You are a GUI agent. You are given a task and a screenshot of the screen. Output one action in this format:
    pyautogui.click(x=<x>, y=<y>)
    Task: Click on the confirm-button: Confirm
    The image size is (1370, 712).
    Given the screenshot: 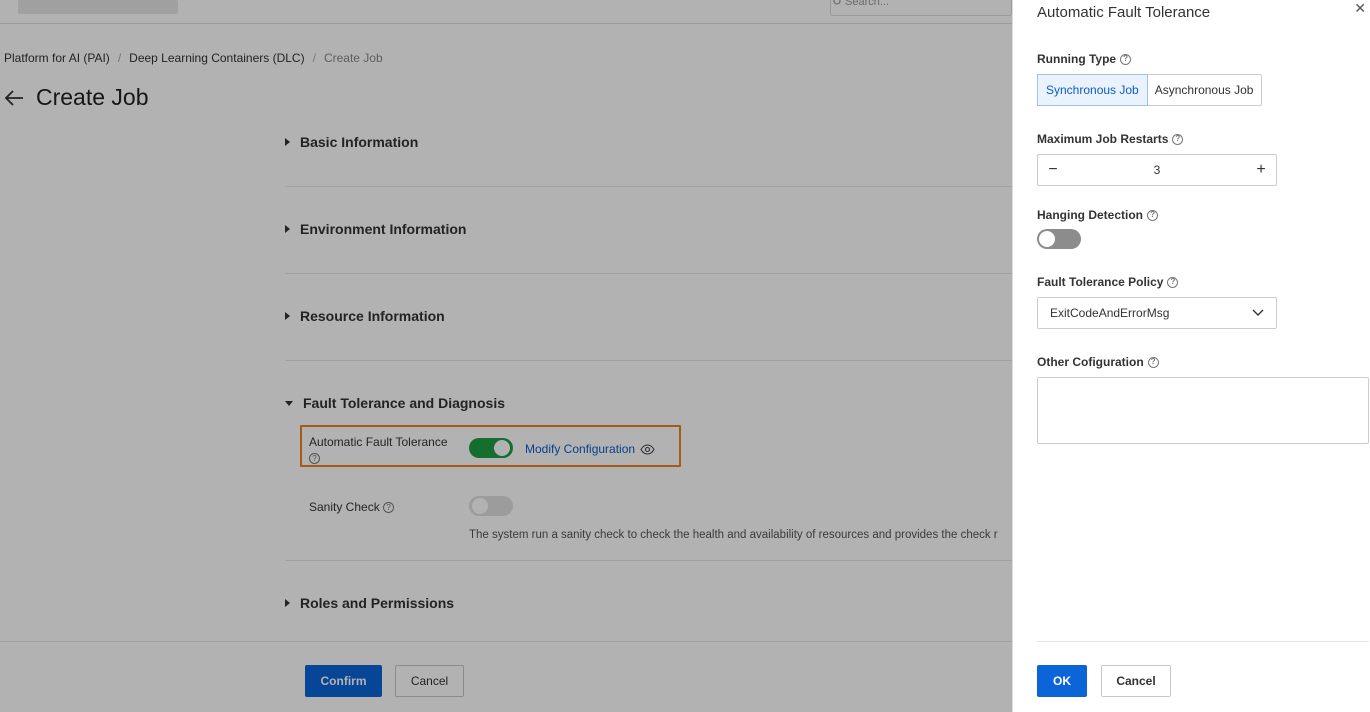 What is the action you would take?
    pyautogui.click(x=343, y=681)
    